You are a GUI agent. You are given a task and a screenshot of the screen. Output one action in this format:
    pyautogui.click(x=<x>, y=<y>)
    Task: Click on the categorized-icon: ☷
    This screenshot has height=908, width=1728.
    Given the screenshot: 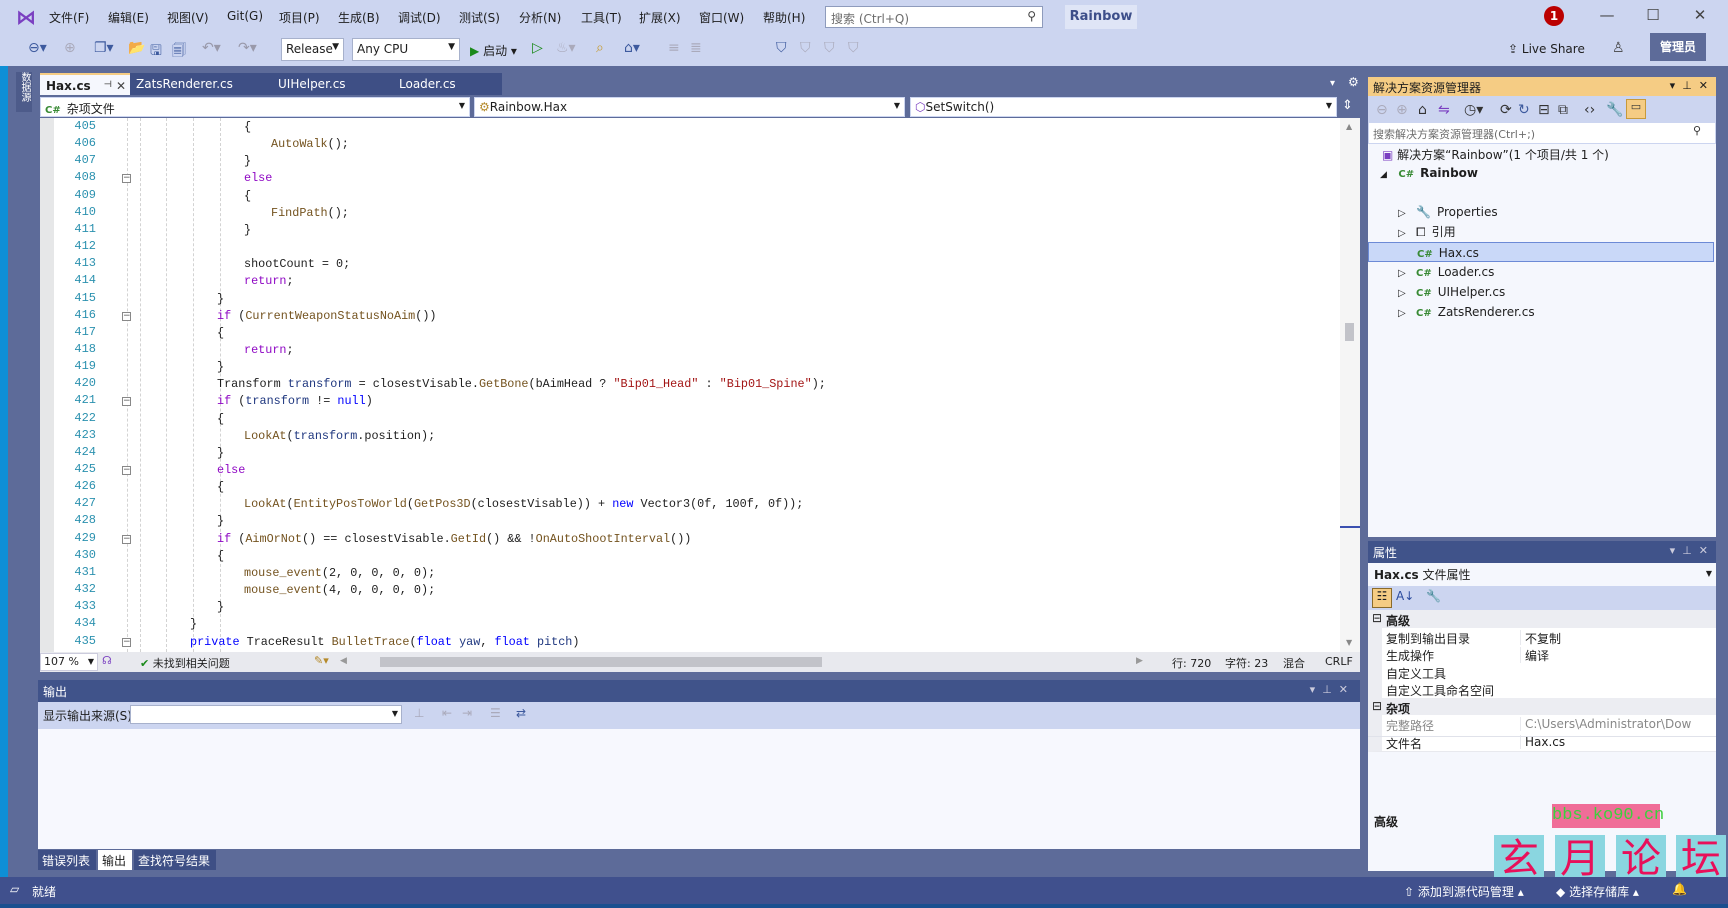 What is the action you would take?
    pyautogui.click(x=1382, y=598)
    